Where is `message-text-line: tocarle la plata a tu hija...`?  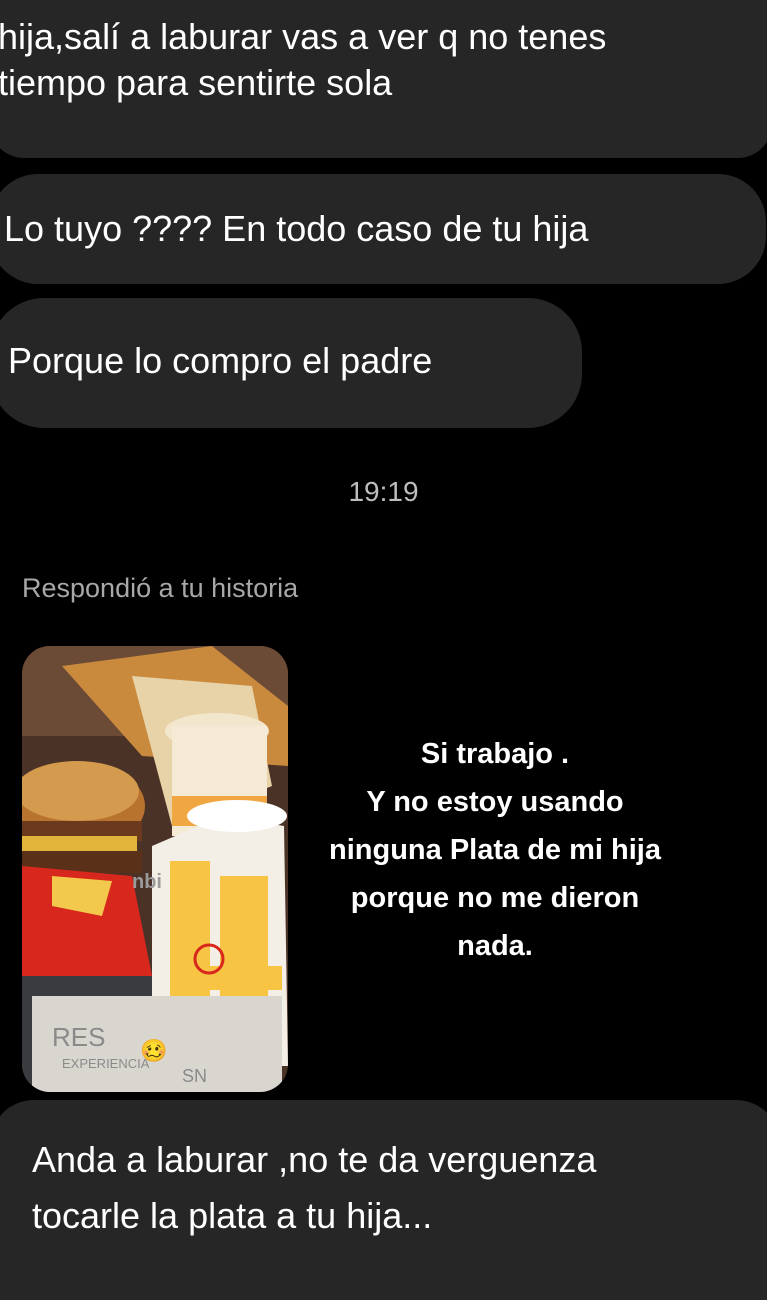
message-text-line: tocarle la plata a tu hija... is located at coordinates (232, 1215).